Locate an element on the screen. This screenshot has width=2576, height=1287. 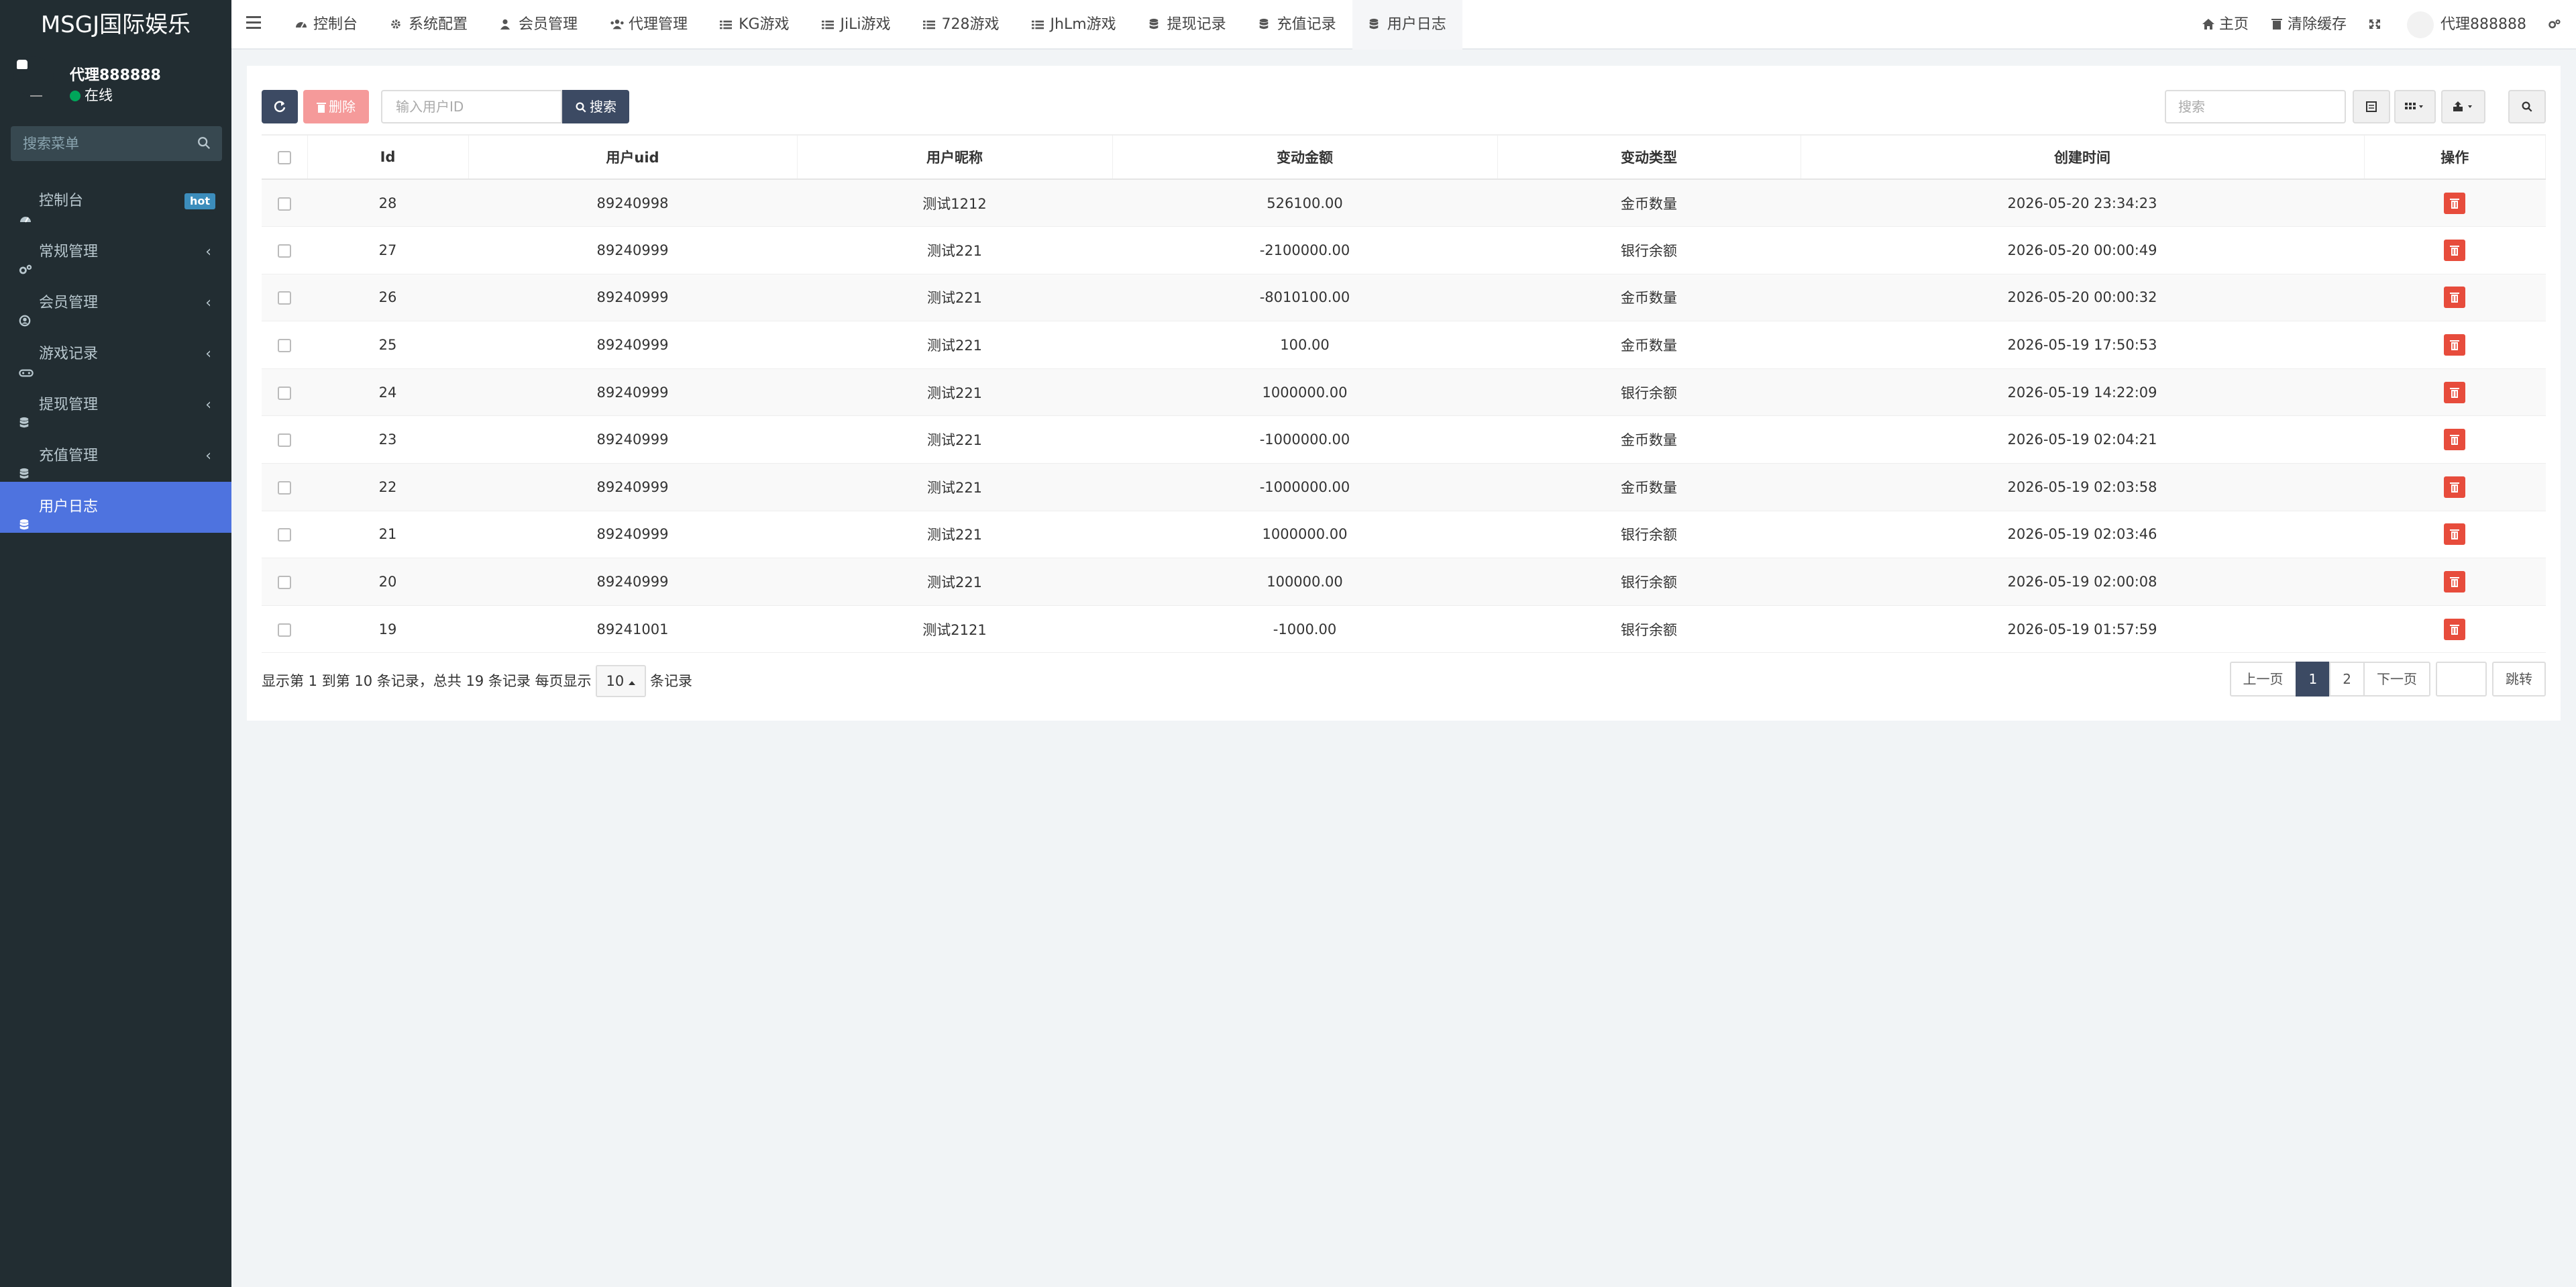
columns-dropdown is located at coordinates (2415, 107).